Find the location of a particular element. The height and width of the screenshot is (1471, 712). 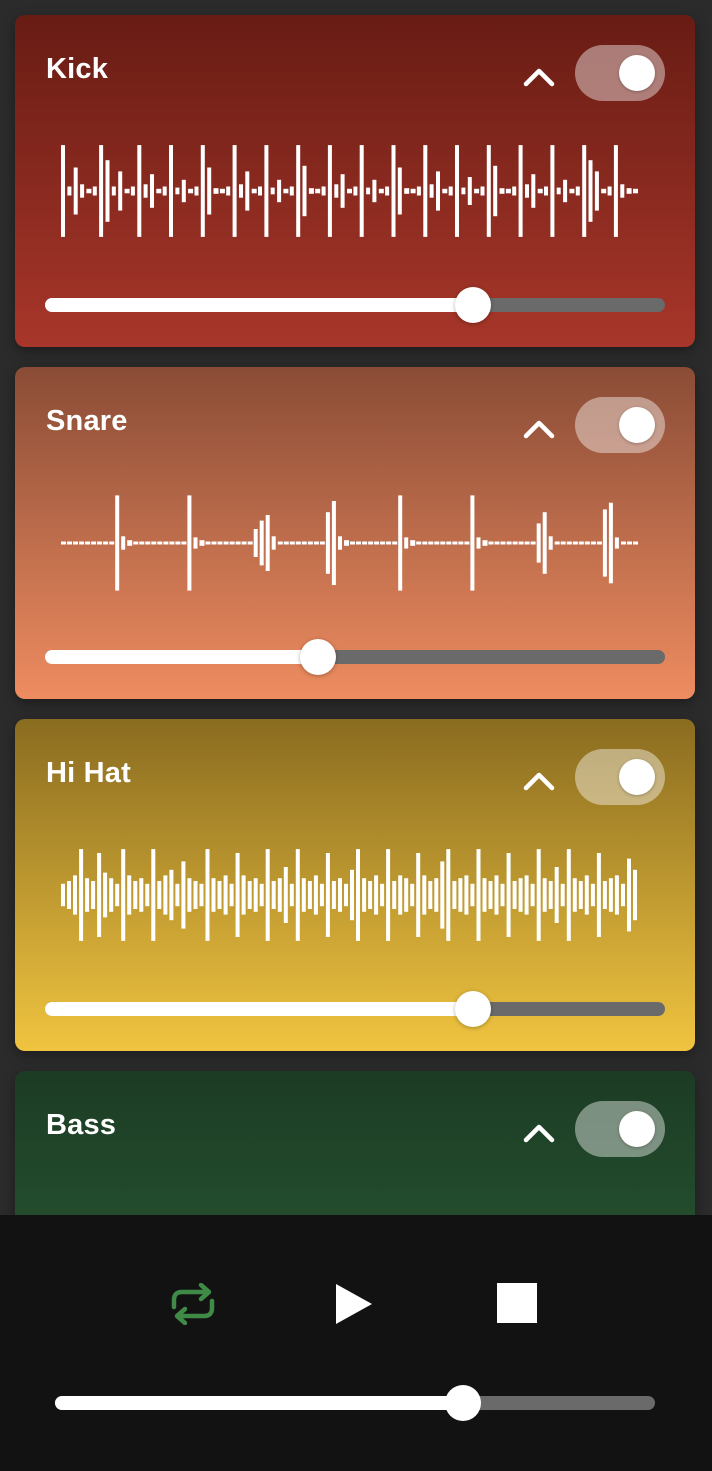

master-volume-slider is located at coordinates (355, 1403).